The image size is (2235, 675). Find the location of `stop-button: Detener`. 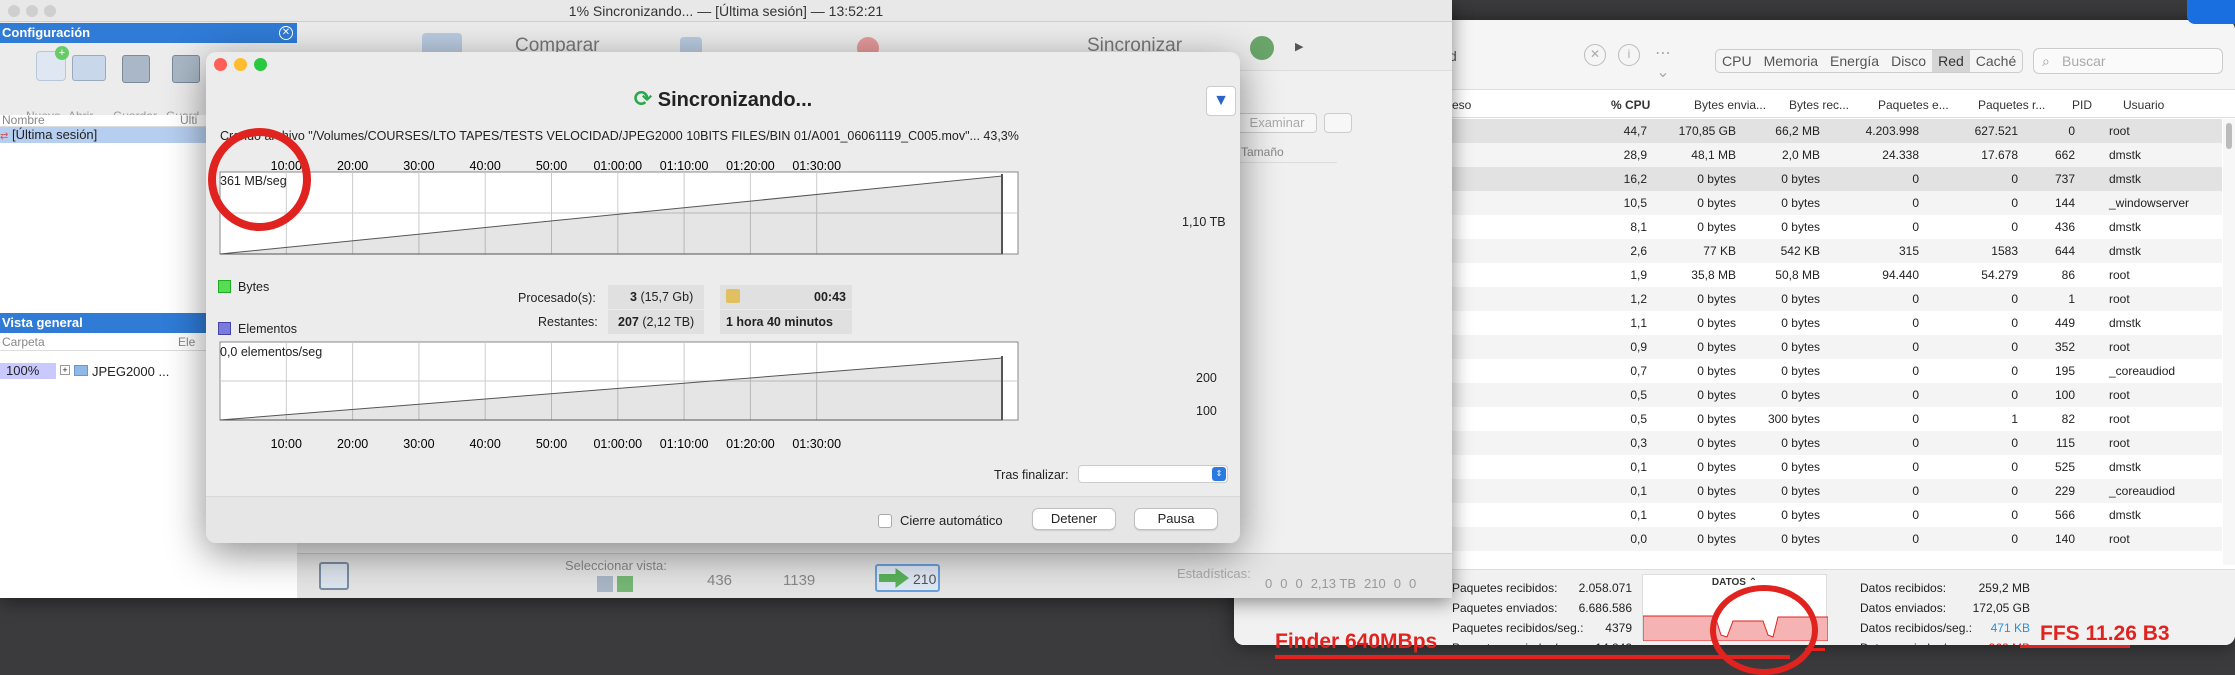

stop-button: Detener is located at coordinates (1074, 519).